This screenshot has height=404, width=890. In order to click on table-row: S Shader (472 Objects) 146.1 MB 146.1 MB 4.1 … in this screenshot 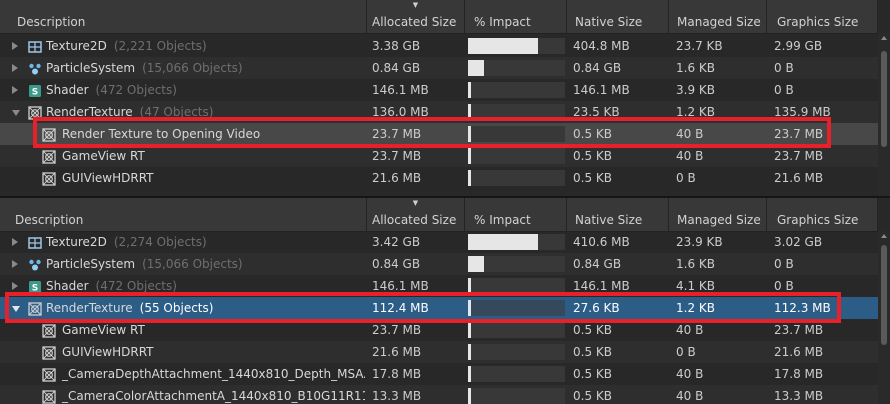, I will do `click(439, 286)`.